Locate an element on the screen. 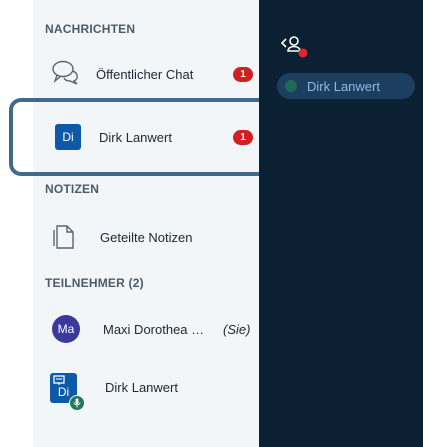  shared-notes-label: Geteilte Notizen is located at coordinates (146, 237).